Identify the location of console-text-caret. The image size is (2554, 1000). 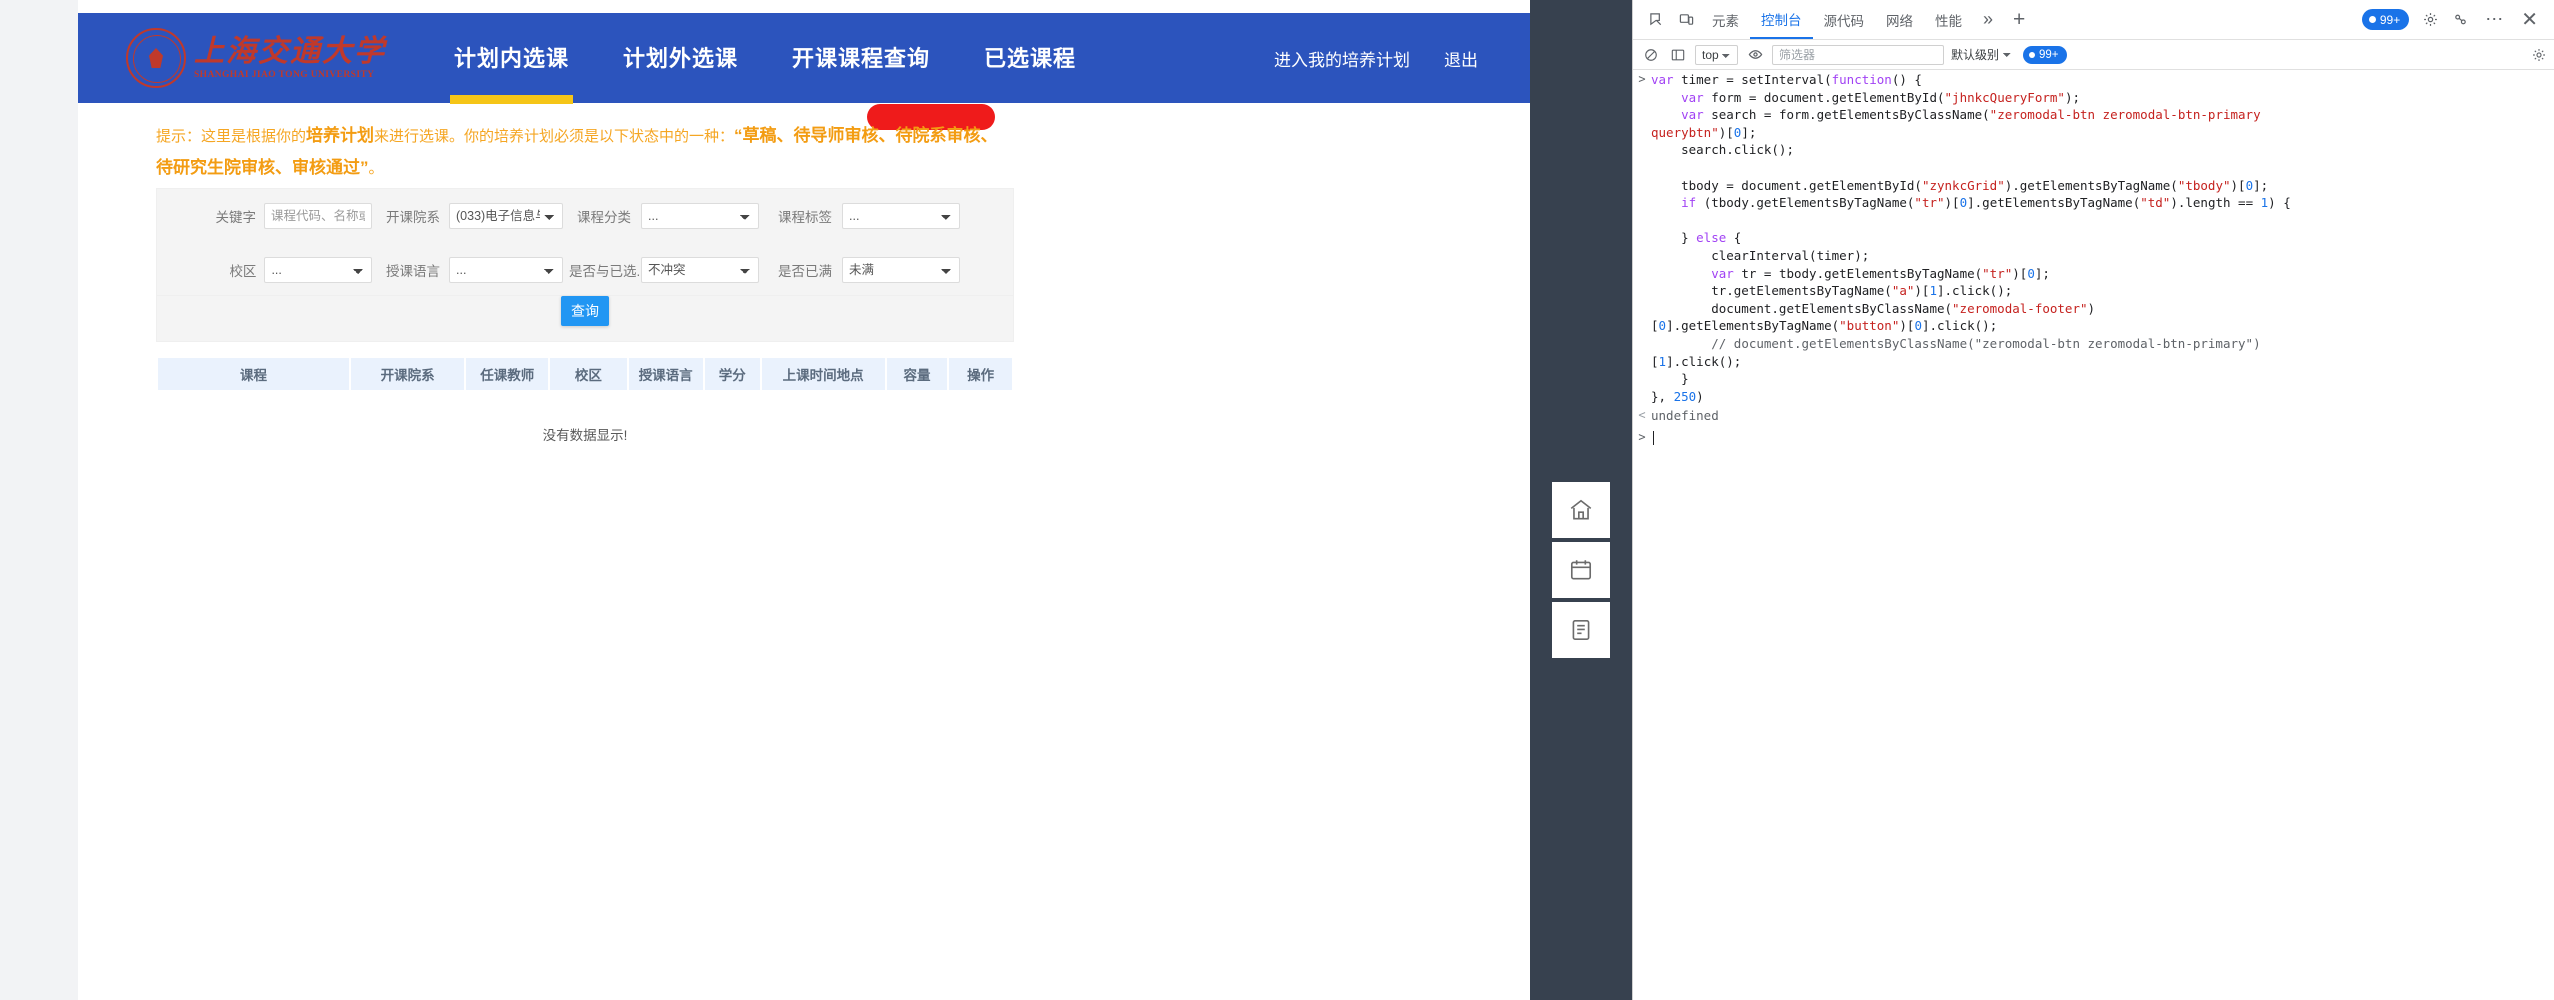
(1653, 437).